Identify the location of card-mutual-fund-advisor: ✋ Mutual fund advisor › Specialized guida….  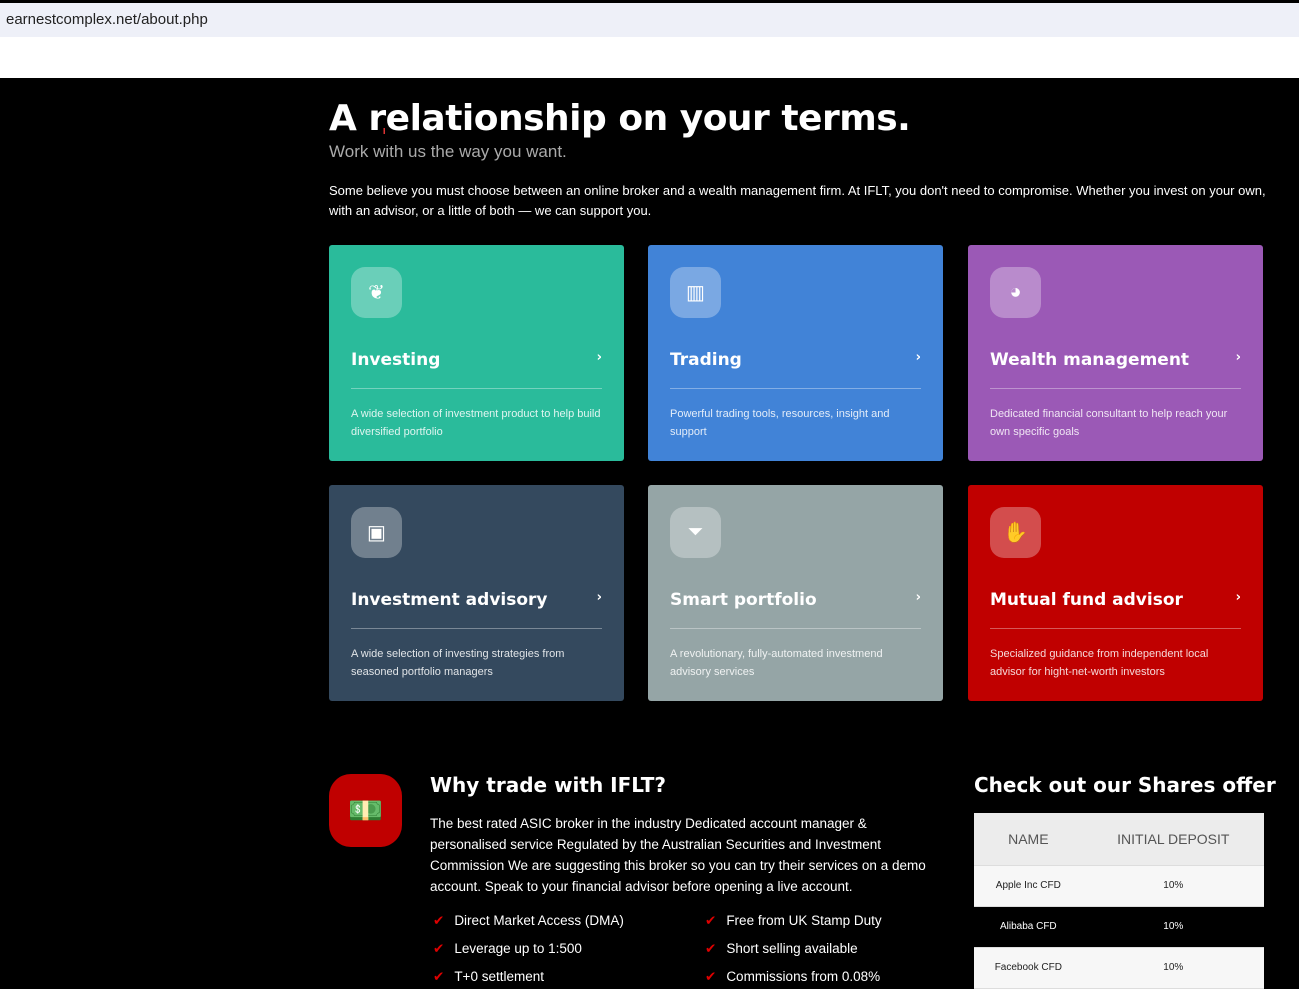
(1115, 593).